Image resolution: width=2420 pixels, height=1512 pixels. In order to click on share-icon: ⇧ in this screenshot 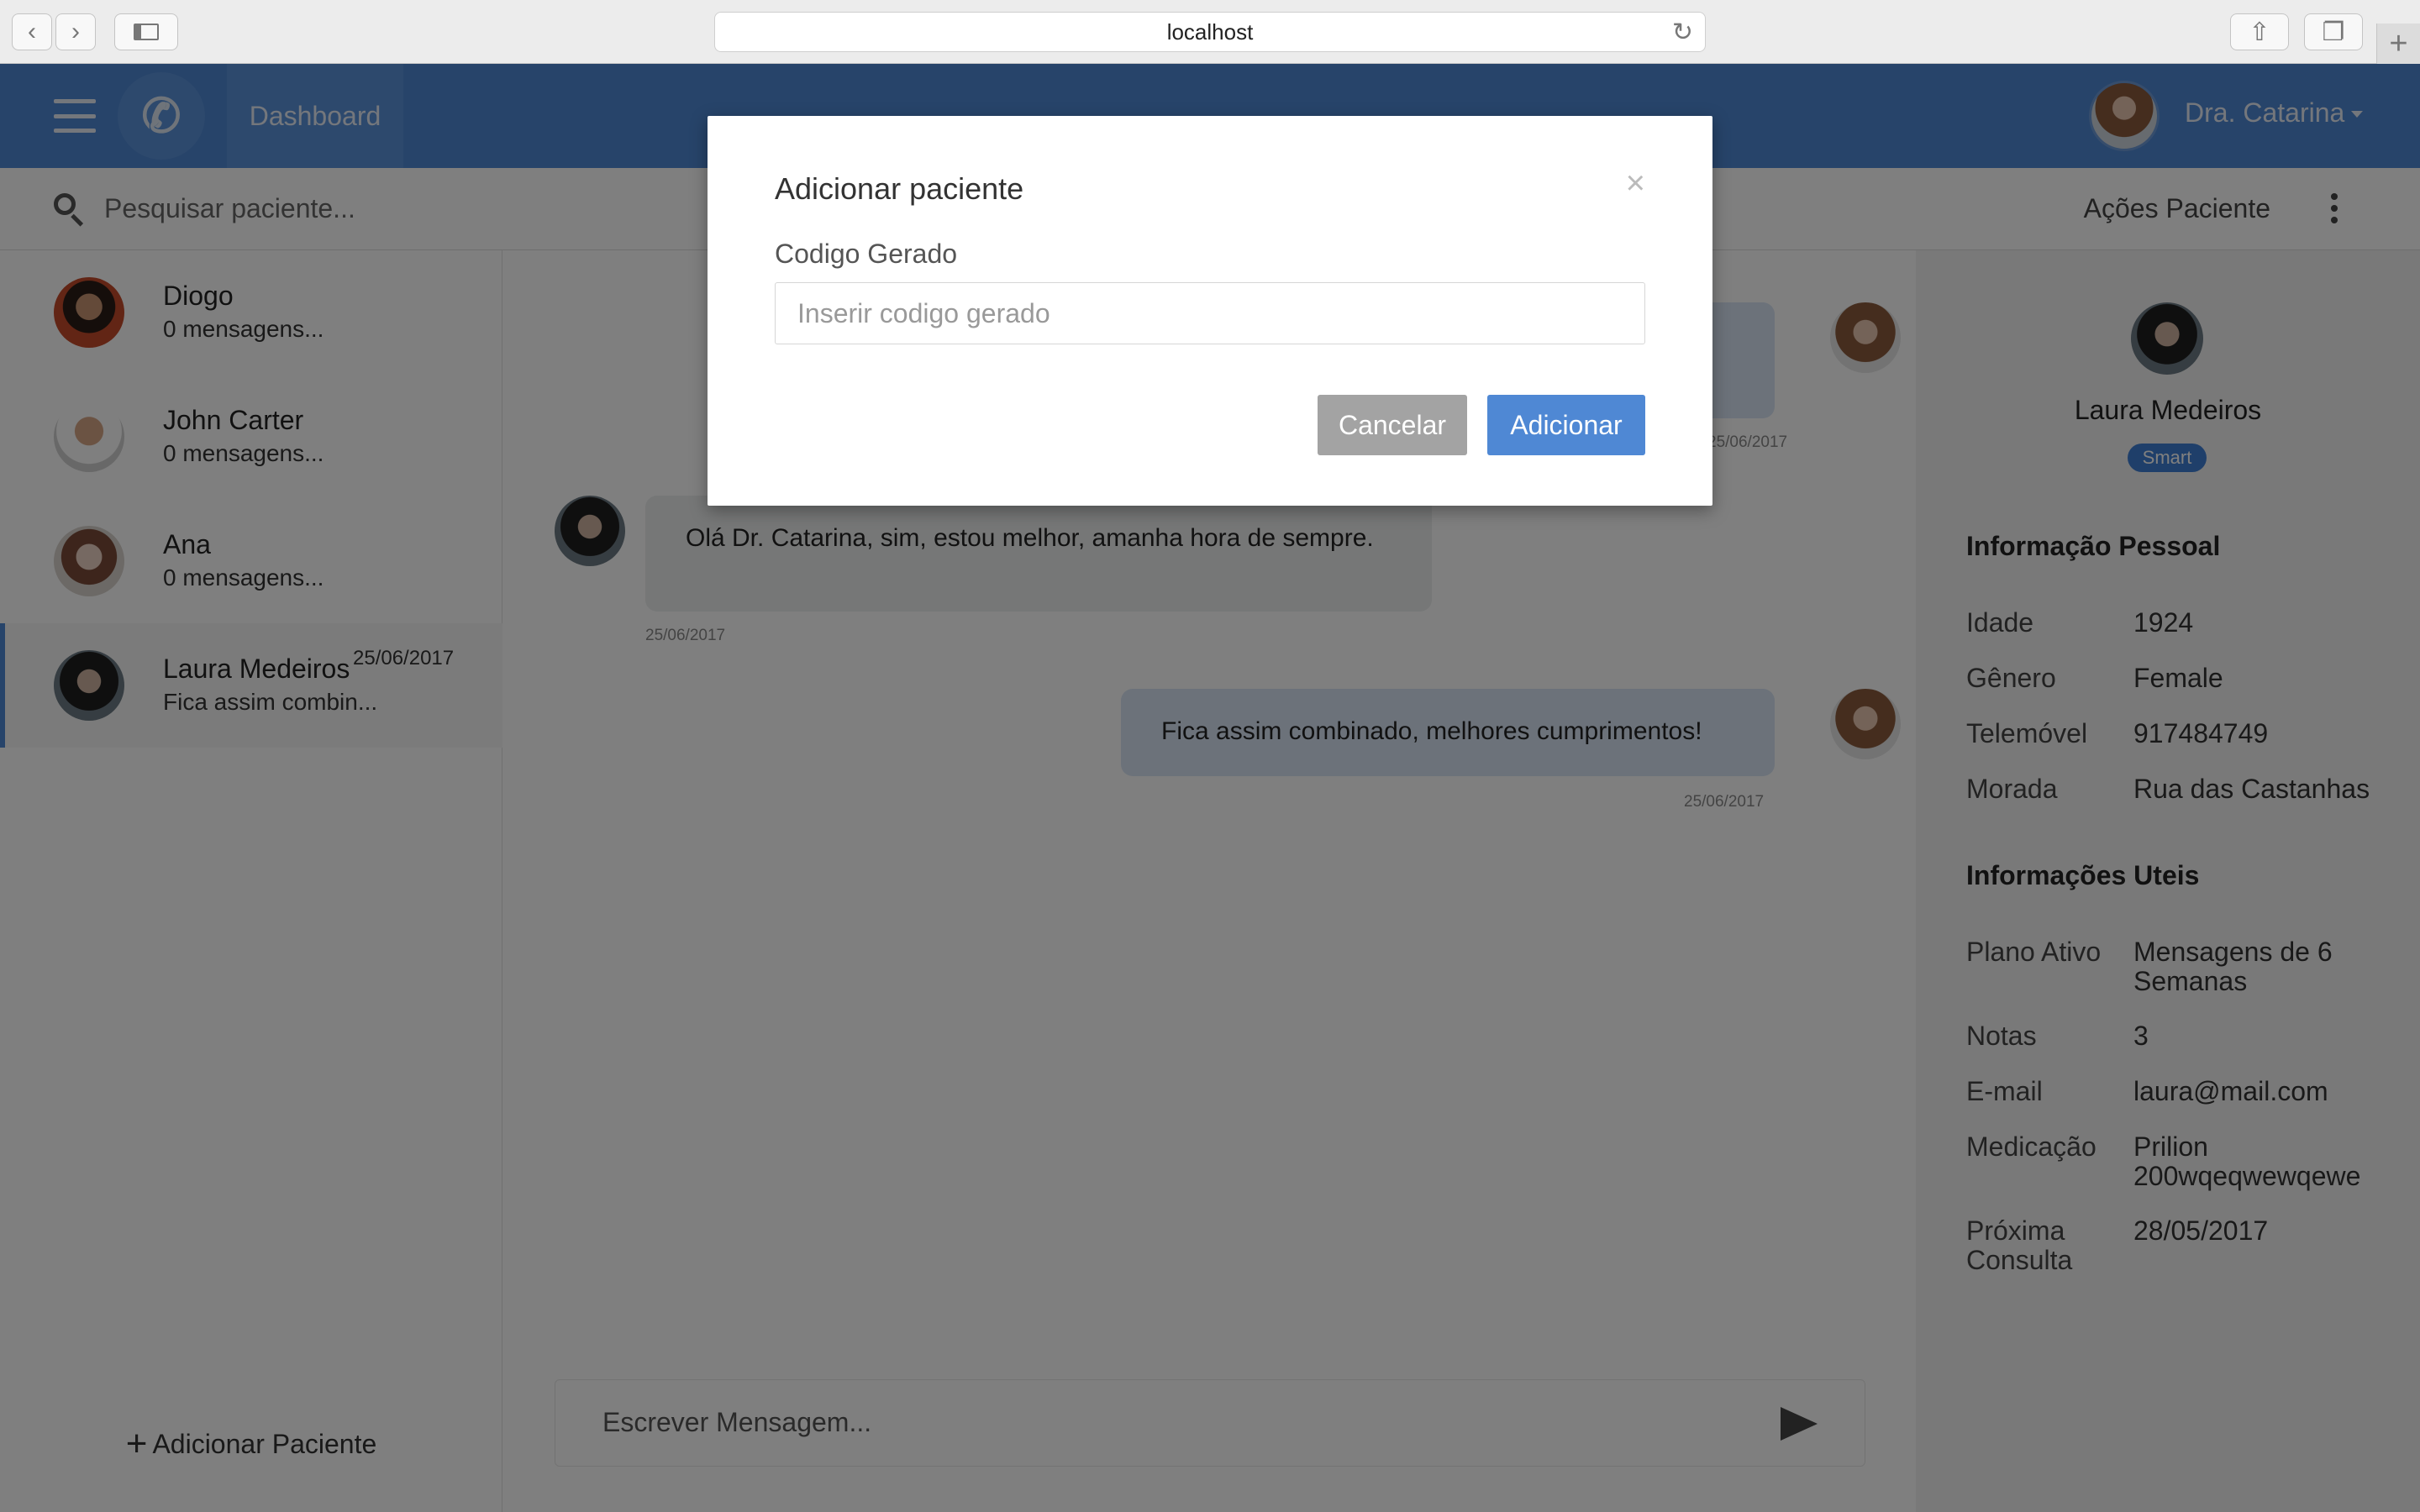, I will do `click(2260, 32)`.